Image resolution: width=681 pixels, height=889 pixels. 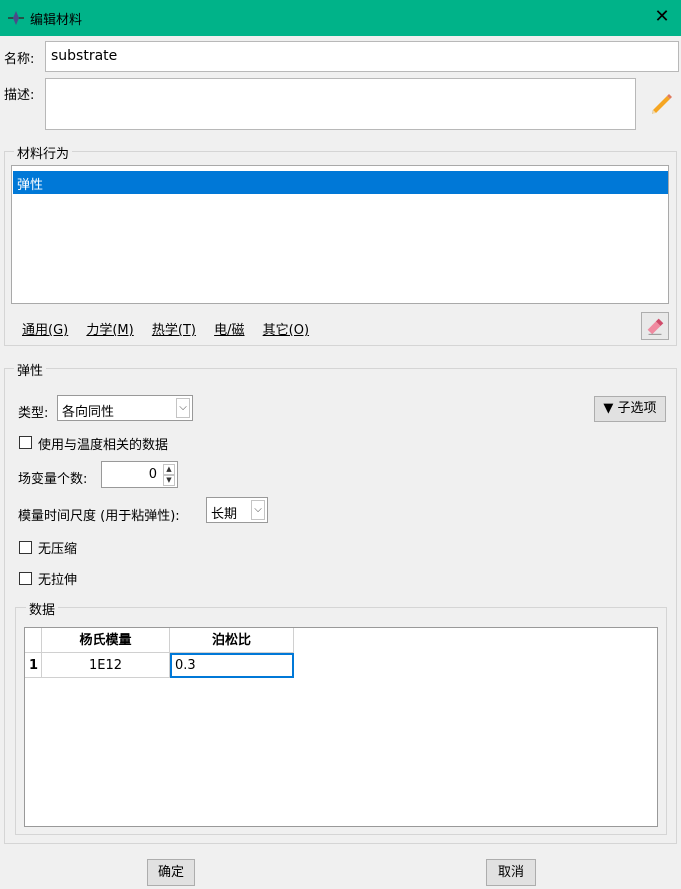 I want to click on no-tension-checkbox, so click(x=25, y=578).